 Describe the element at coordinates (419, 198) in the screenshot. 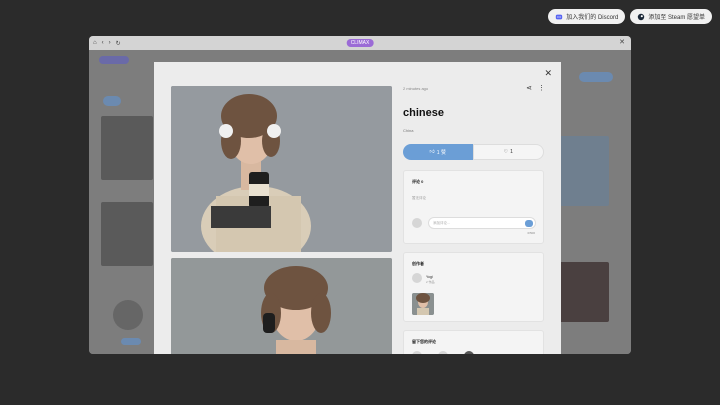

I see `comments-empty: 暂无评论` at that location.